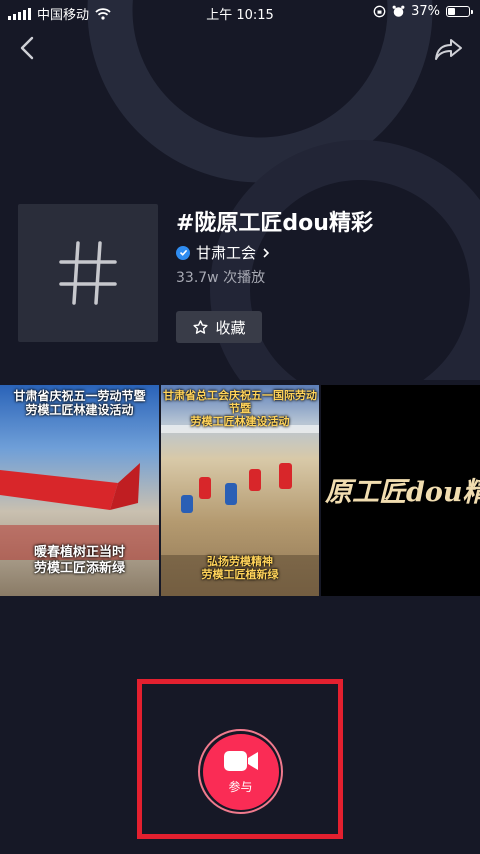 The width and height of the screenshot is (480, 854). Describe the element at coordinates (240, 786) in the screenshot. I see `join-label: 参与` at that location.